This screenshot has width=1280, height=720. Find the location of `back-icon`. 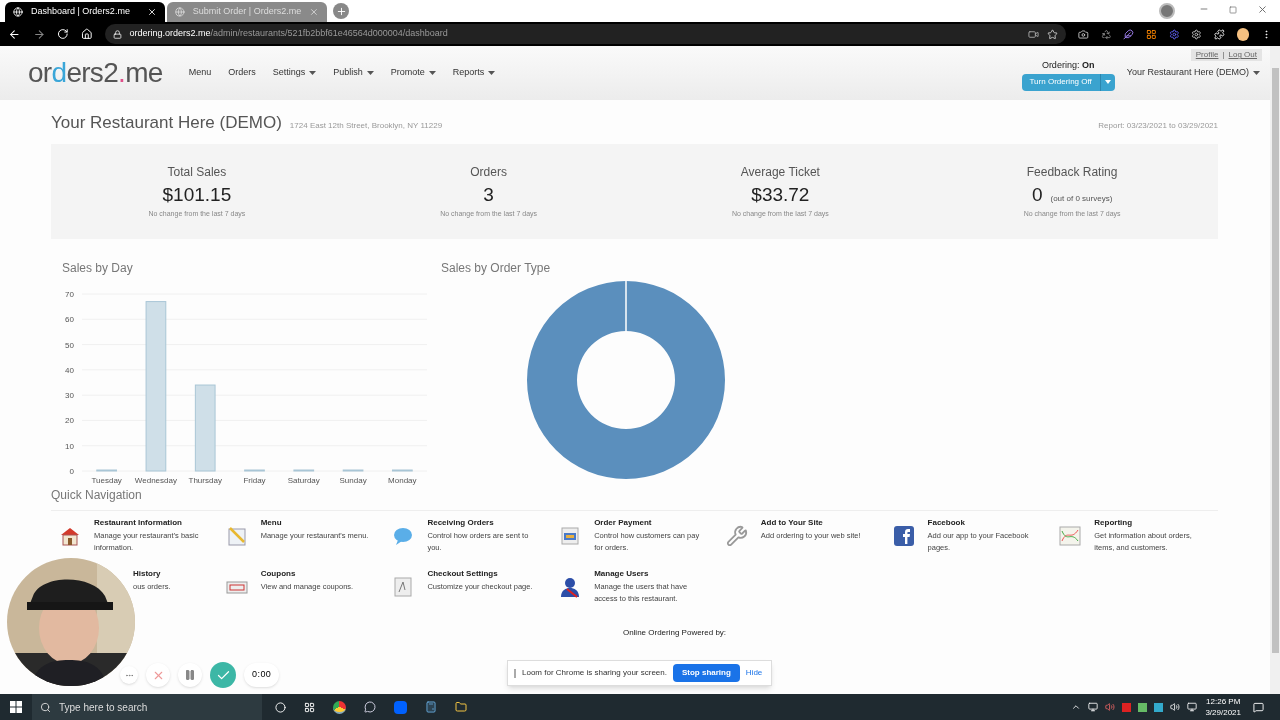

back-icon is located at coordinates (14, 34).